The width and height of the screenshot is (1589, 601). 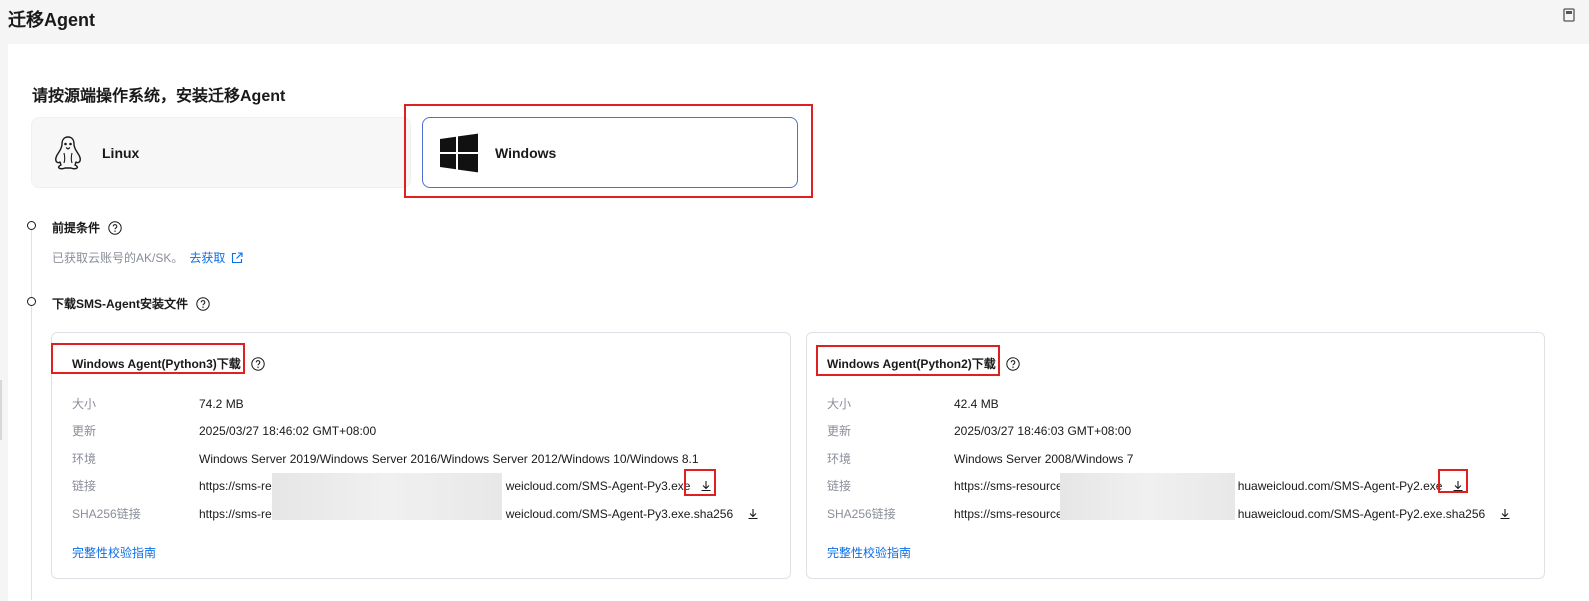 What do you see at coordinates (1044, 458) in the screenshot?
I see `env-value: Windows Server 2008/Windows 7` at bounding box center [1044, 458].